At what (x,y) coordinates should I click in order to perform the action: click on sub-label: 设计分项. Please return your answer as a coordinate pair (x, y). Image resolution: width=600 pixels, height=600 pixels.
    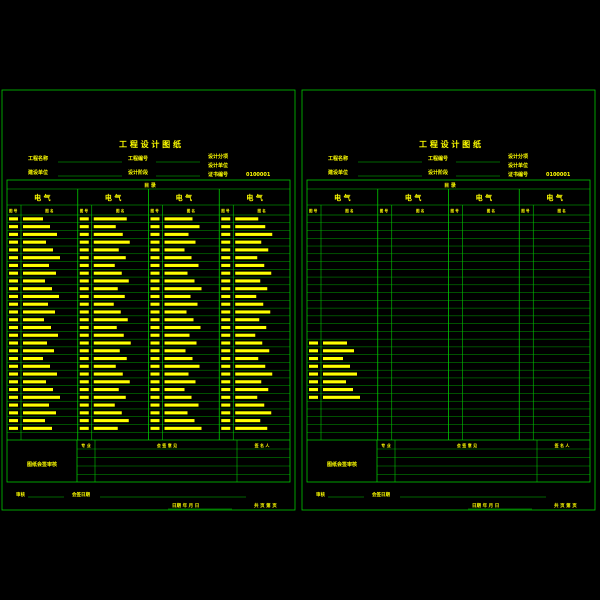
    Looking at the image, I should click on (518, 156).